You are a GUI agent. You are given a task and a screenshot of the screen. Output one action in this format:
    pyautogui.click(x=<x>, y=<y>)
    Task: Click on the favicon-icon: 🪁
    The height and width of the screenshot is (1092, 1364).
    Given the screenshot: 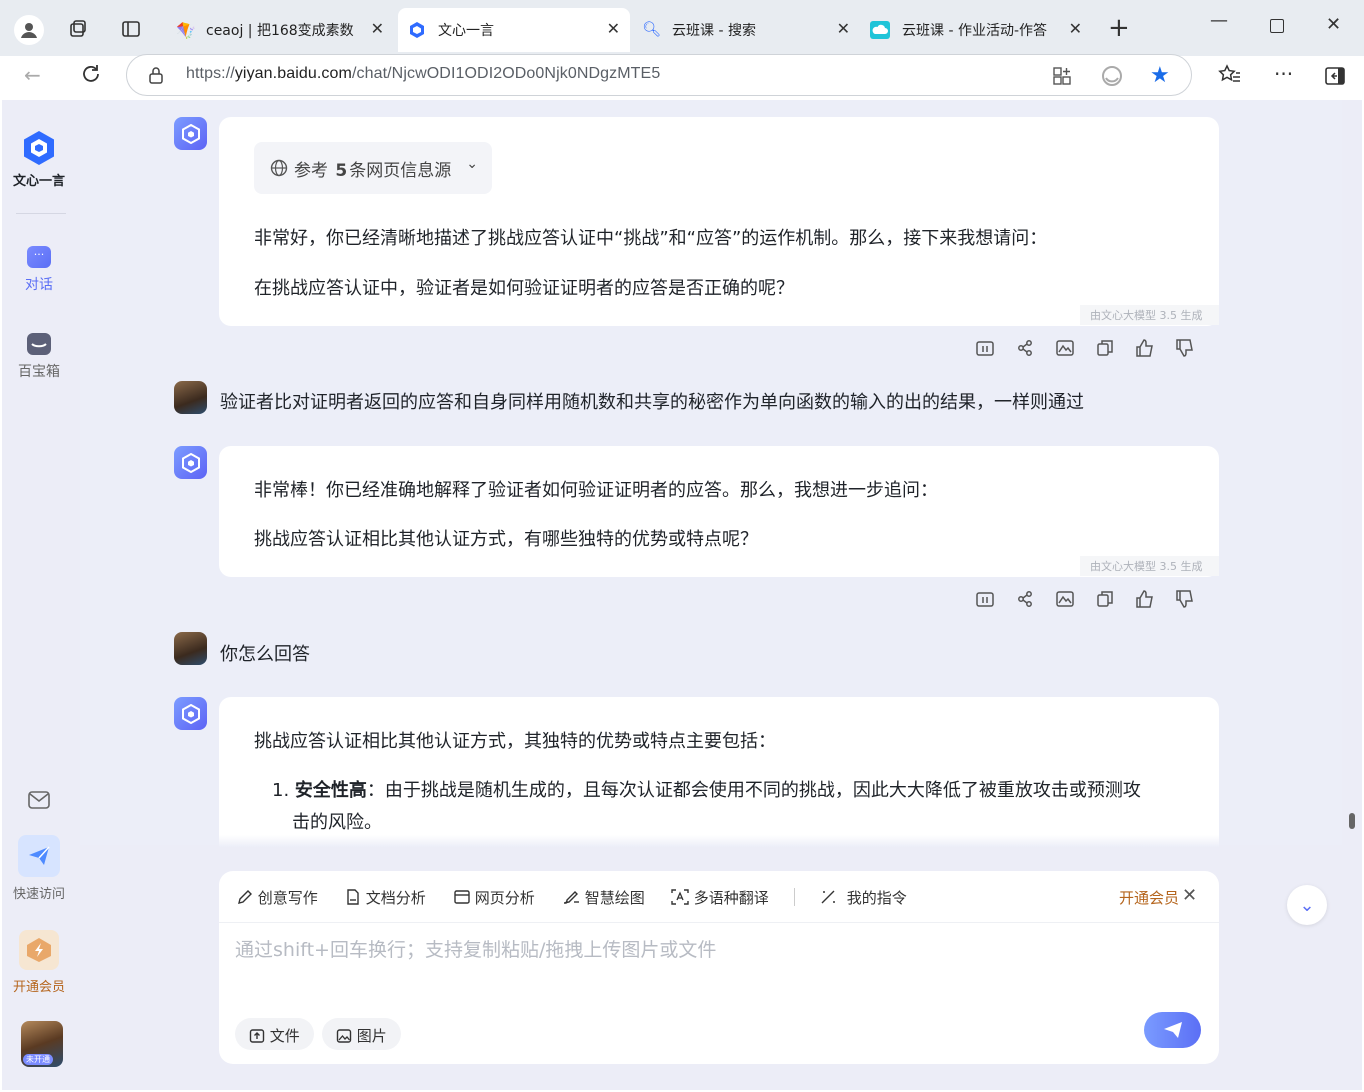 What is the action you would take?
    pyautogui.click(x=186, y=30)
    